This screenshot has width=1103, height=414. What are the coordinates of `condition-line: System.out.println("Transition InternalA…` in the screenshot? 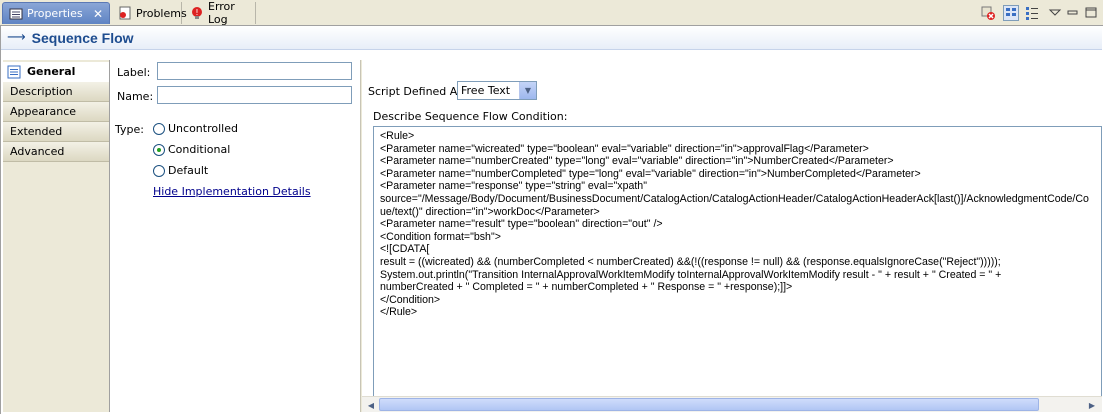 It's located at (691, 274).